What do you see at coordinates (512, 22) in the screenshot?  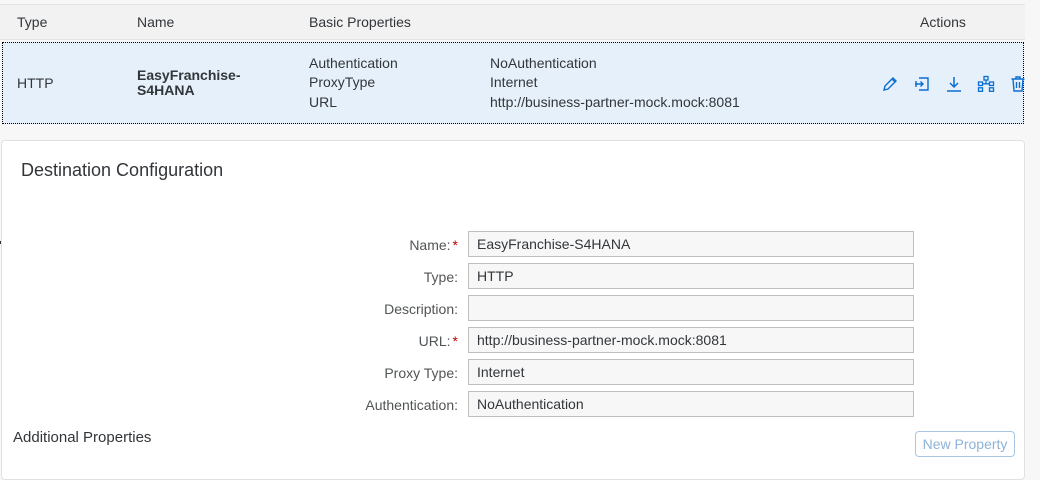 I see `table-header: Type Name Basic Properties Actions` at bounding box center [512, 22].